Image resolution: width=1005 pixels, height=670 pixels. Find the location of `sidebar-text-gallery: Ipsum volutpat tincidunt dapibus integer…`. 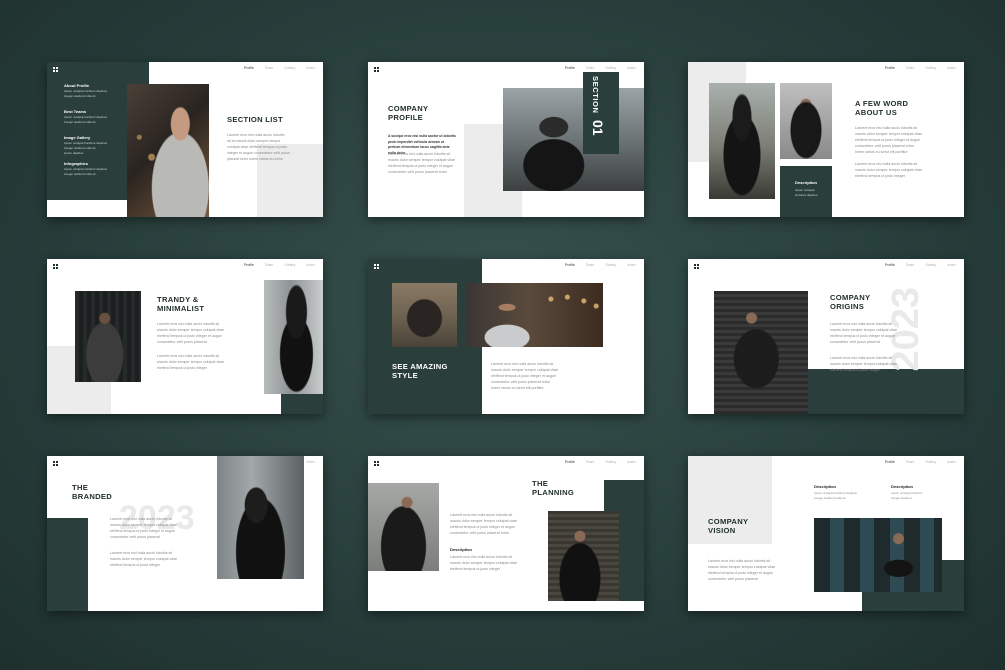

sidebar-text-gallery: Ipsum volutpat tincidunt dapibus integer… is located at coordinates (85, 148).